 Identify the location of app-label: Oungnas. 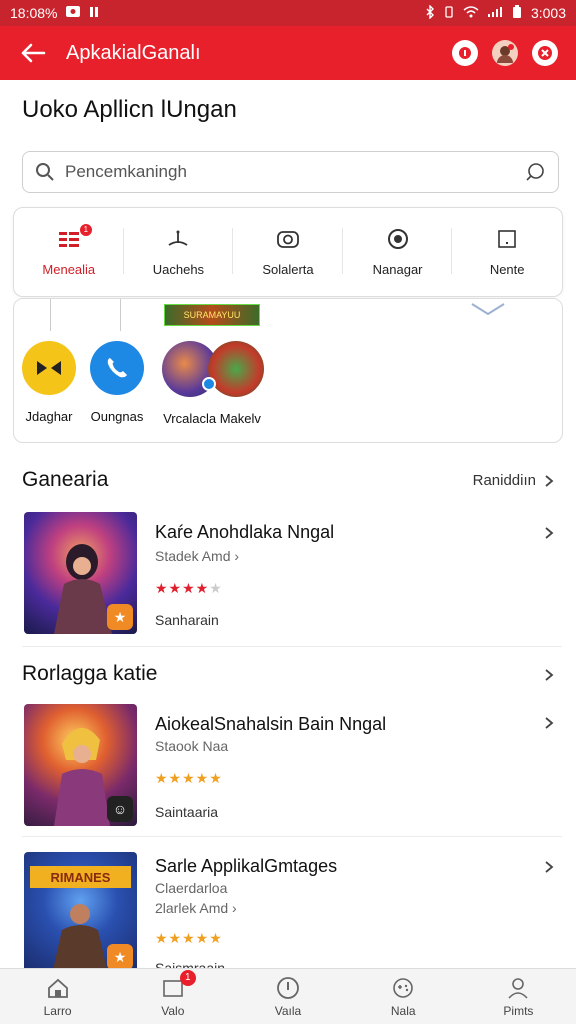
(117, 416).